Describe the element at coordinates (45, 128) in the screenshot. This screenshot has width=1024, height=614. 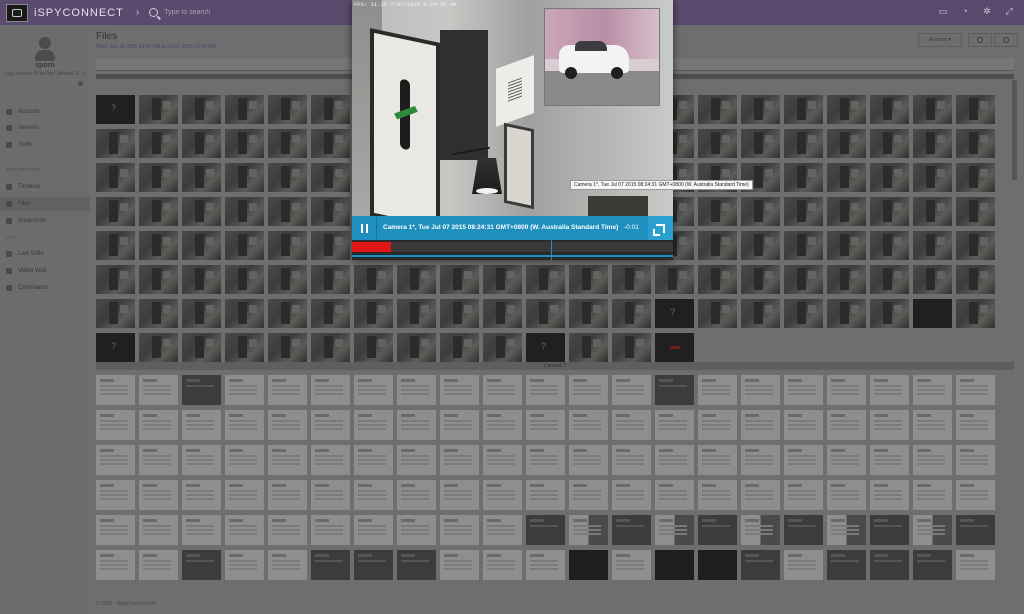
I see `sidebar-item-servers: Servers ›` at that location.